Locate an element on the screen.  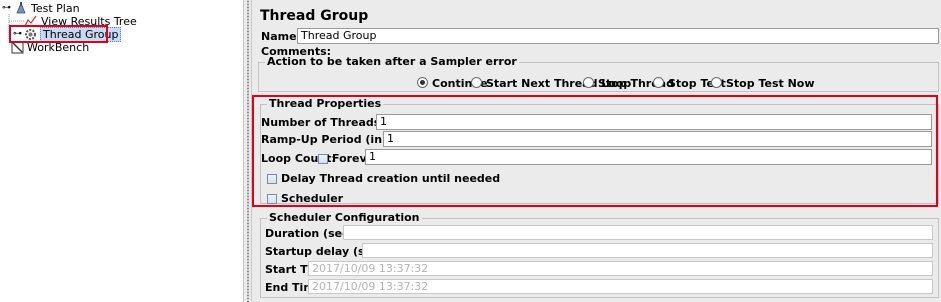
pane-splitter is located at coordinates (247, 151).